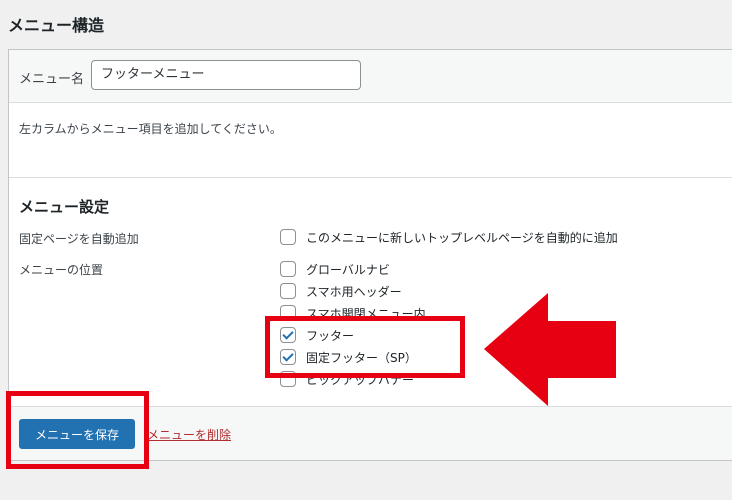 This screenshot has height=500, width=732. I want to click on page-title: メニュー構造, so click(56, 25).